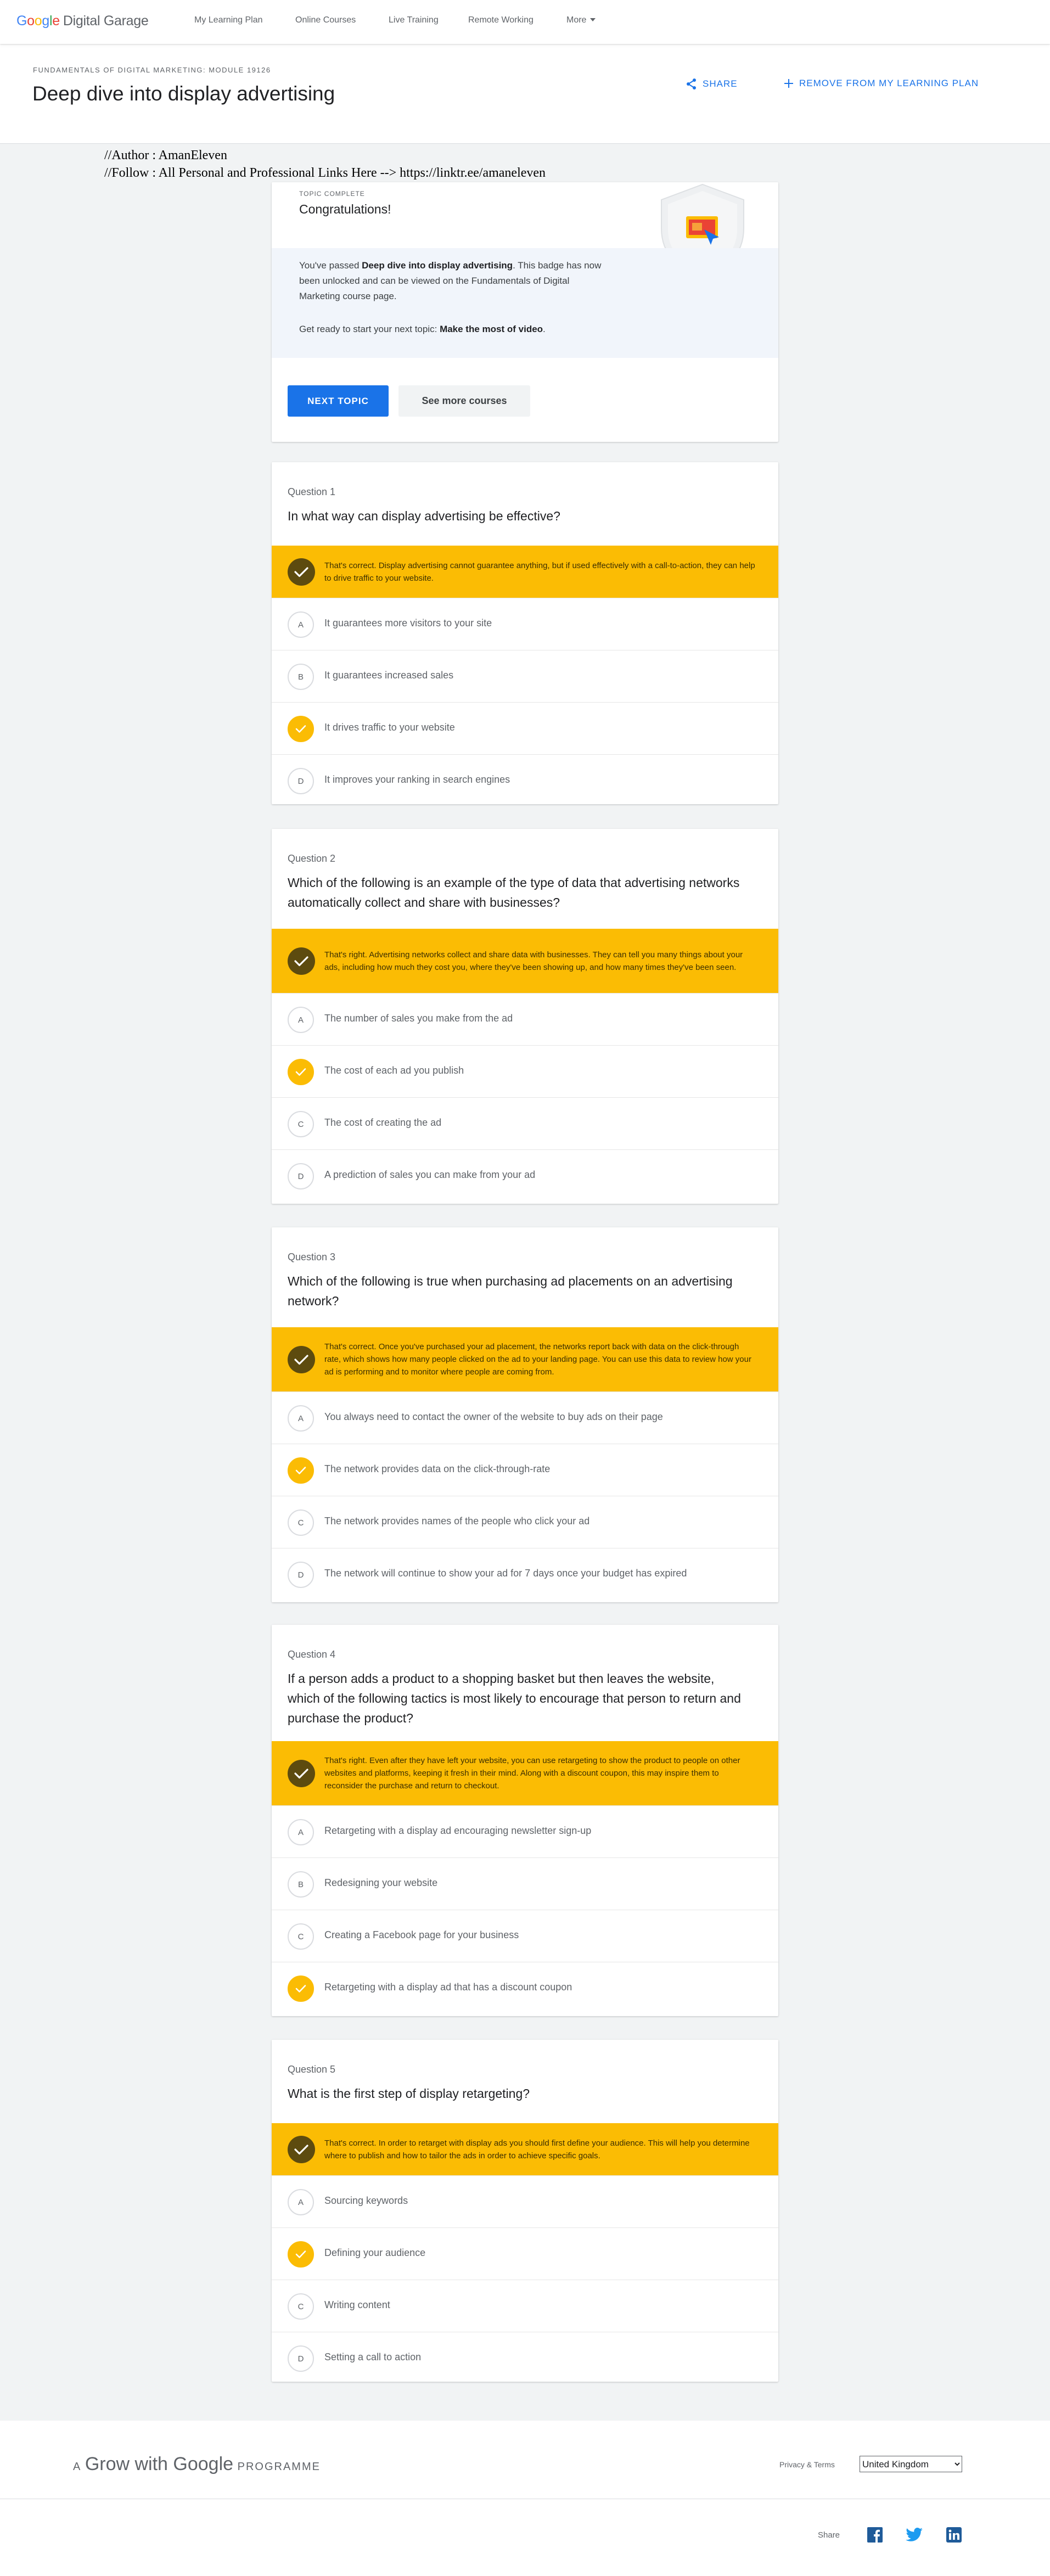  What do you see at coordinates (82, 21) in the screenshot?
I see `google-digital-garage-logo: Google Digital Garage` at bounding box center [82, 21].